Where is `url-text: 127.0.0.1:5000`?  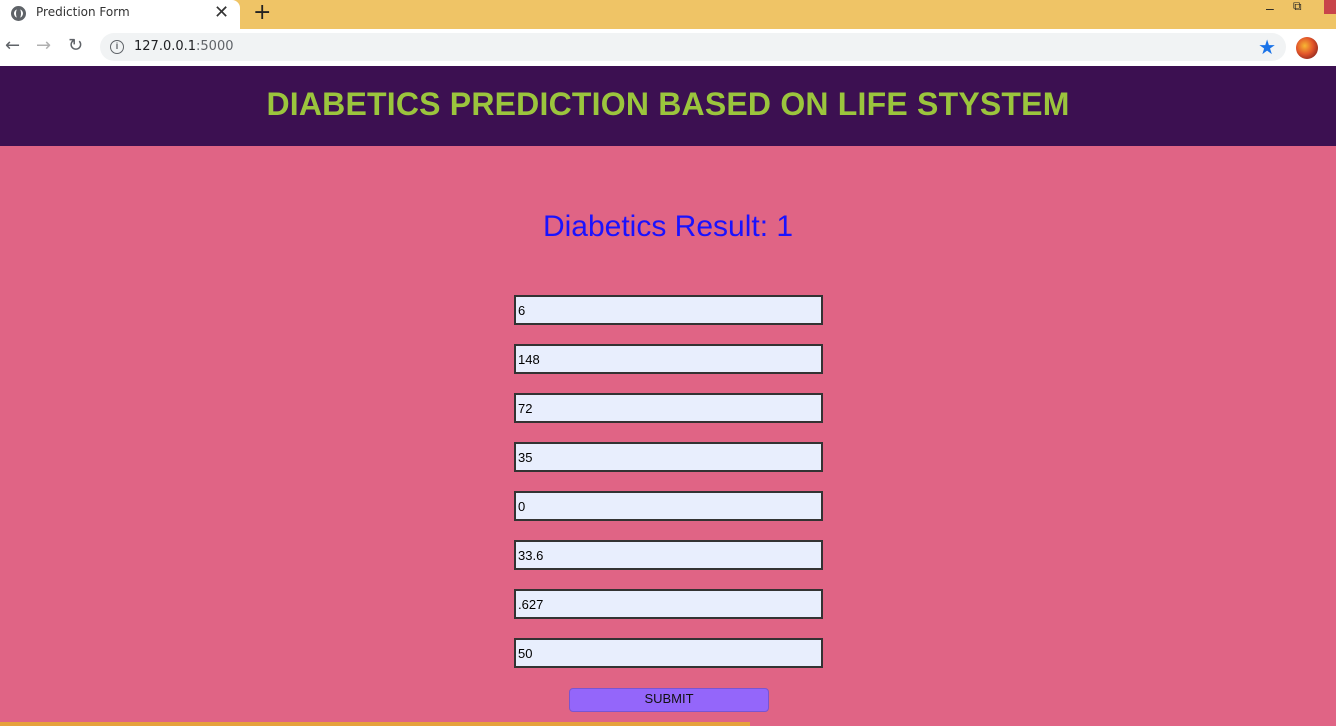 url-text: 127.0.0.1:5000 is located at coordinates (184, 46).